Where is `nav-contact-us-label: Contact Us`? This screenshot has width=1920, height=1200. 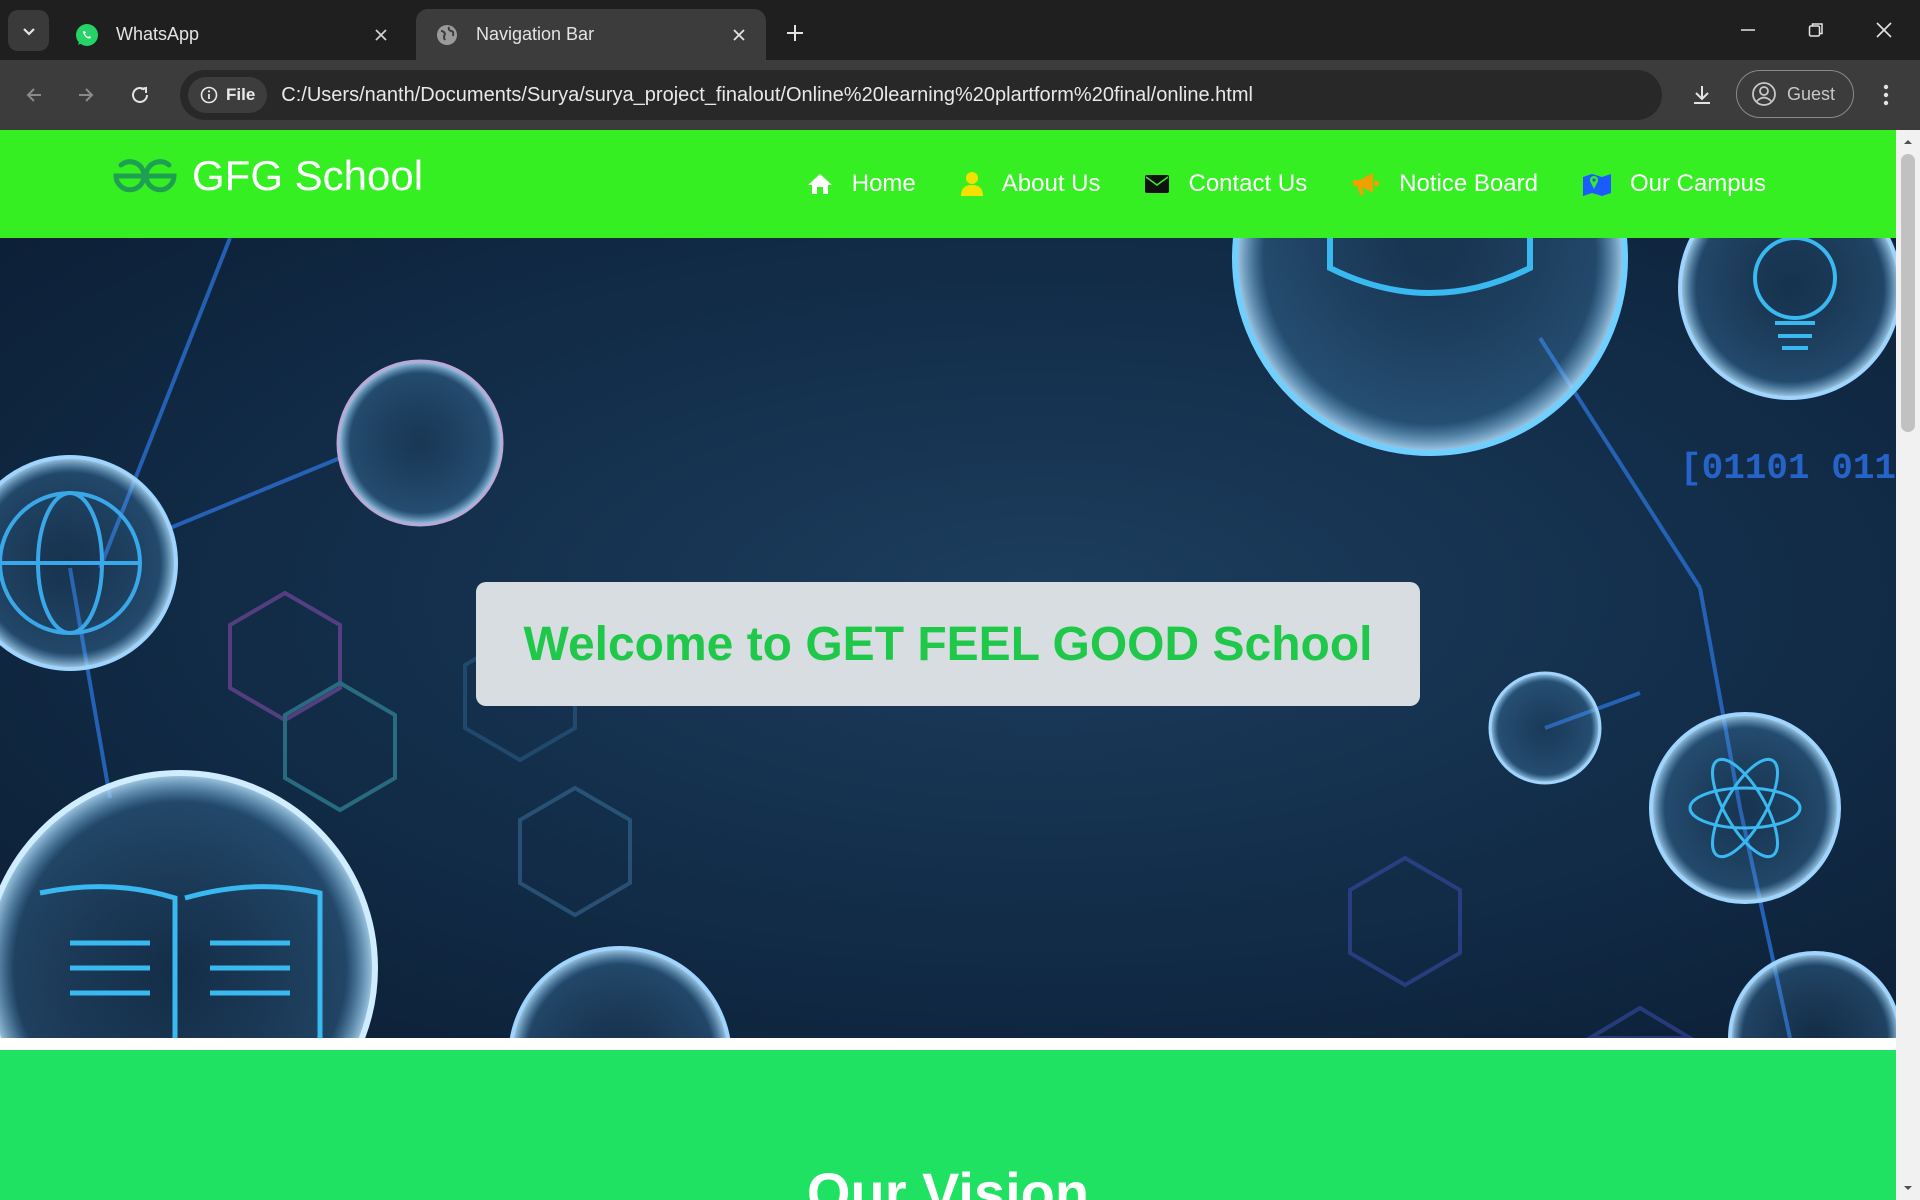
nav-contact-us-label: Contact Us is located at coordinates (1248, 183).